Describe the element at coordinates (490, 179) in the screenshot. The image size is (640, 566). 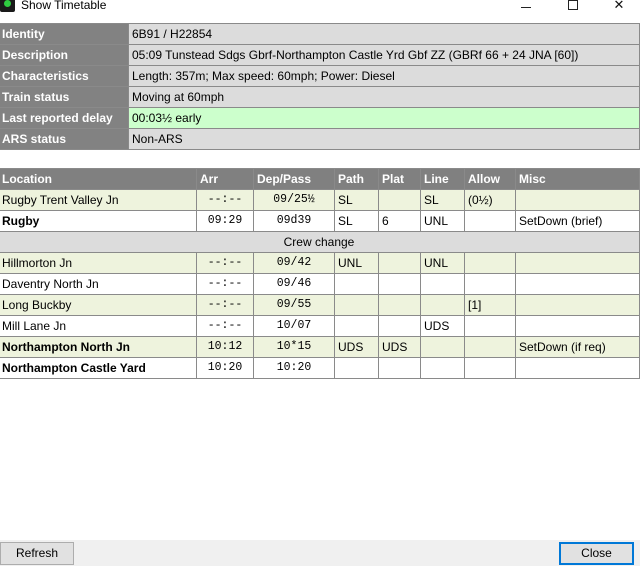
I see `column-header-allow: Allow` at that location.